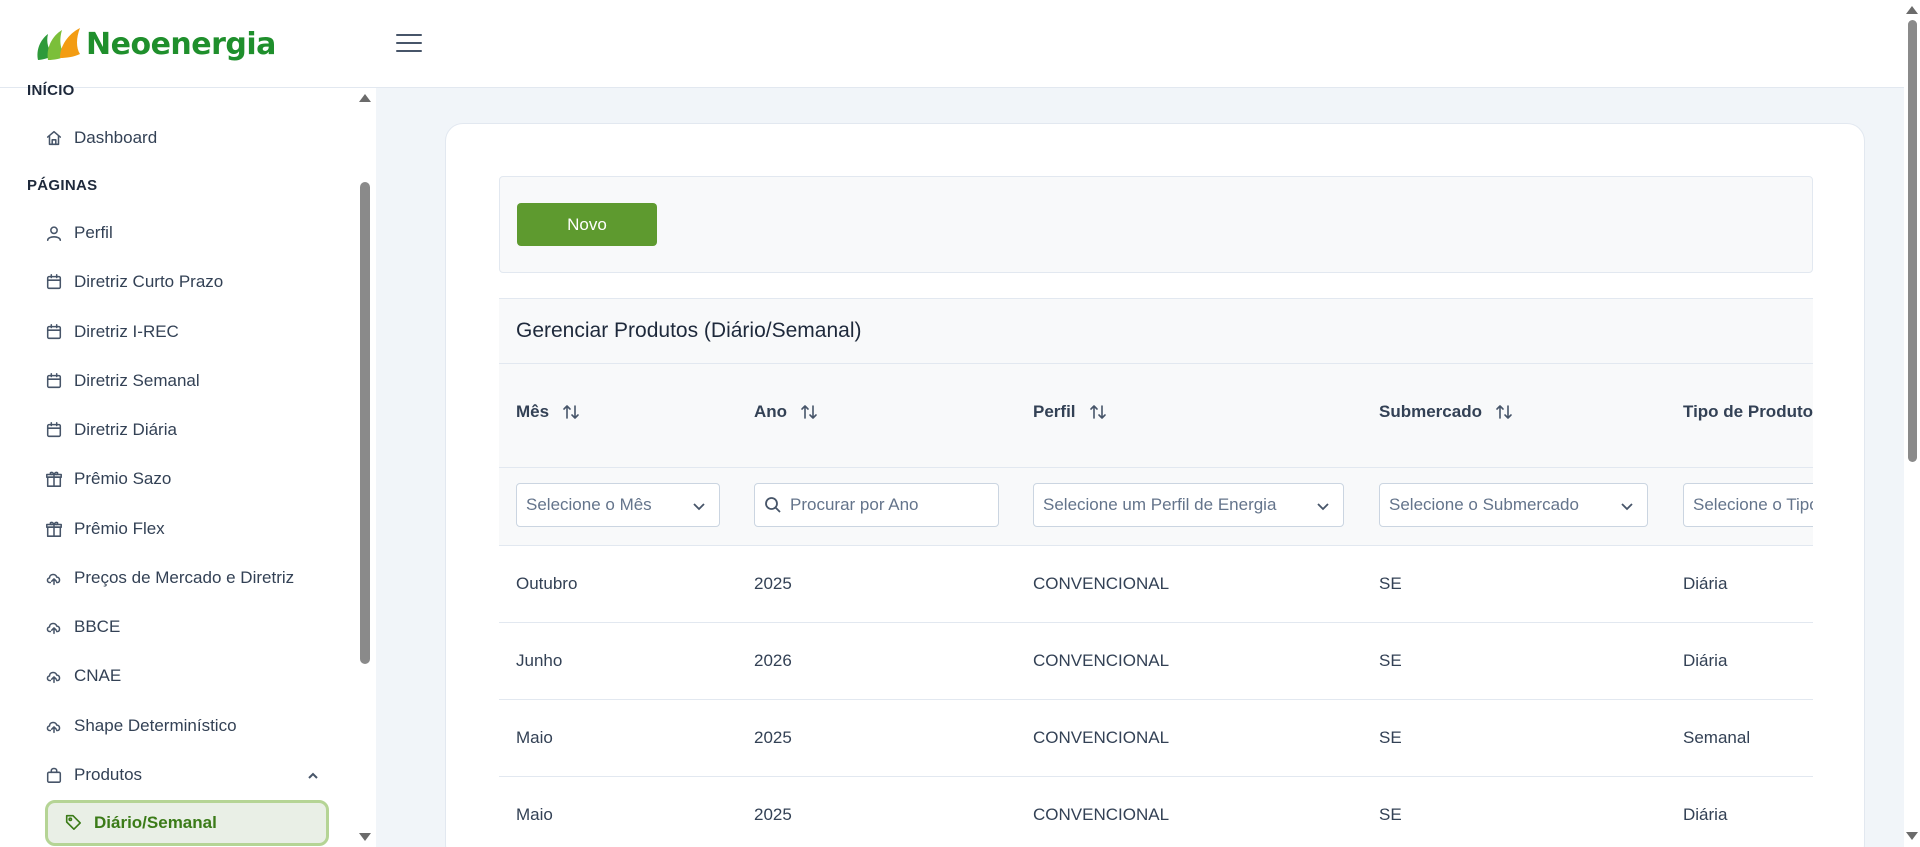 The height and width of the screenshot is (847, 1920). Describe the element at coordinates (1912, 836) in the screenshot. I see `page-scroll-down-arrow-icon` at that location.